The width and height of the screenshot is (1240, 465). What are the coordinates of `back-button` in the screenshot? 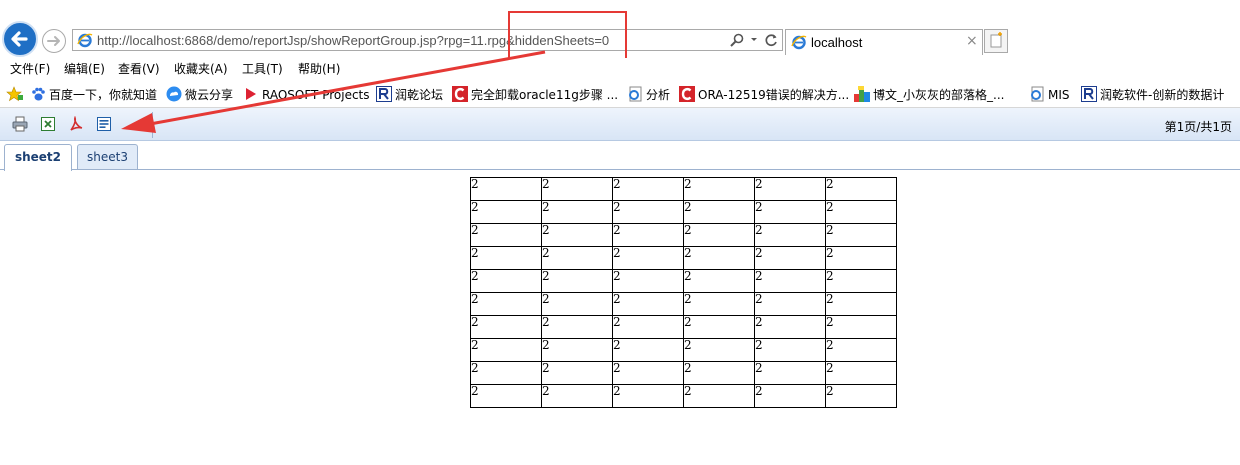 It's located at (20, 39).